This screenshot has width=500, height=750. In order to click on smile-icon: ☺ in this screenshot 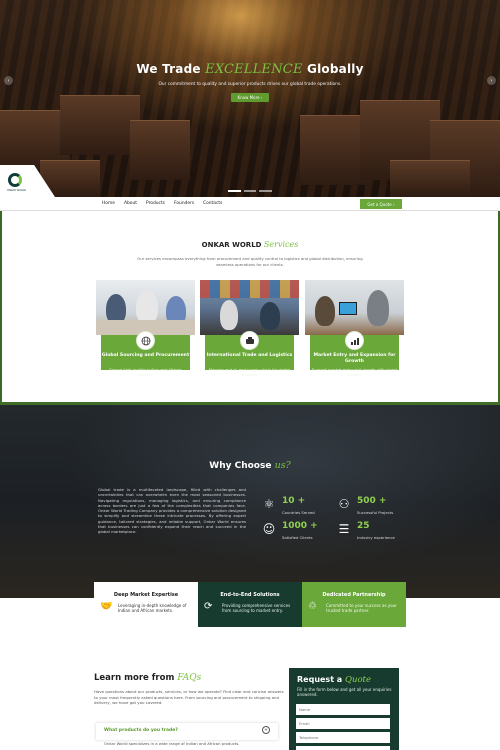, I will do `click(269, 529)`.